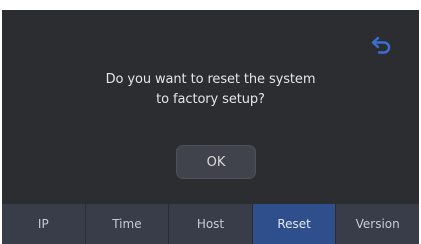 The image size is (421, 244). Describe the element at coordinates (128, 224) in the screenshot. I see `tab-time: Time` at that location.